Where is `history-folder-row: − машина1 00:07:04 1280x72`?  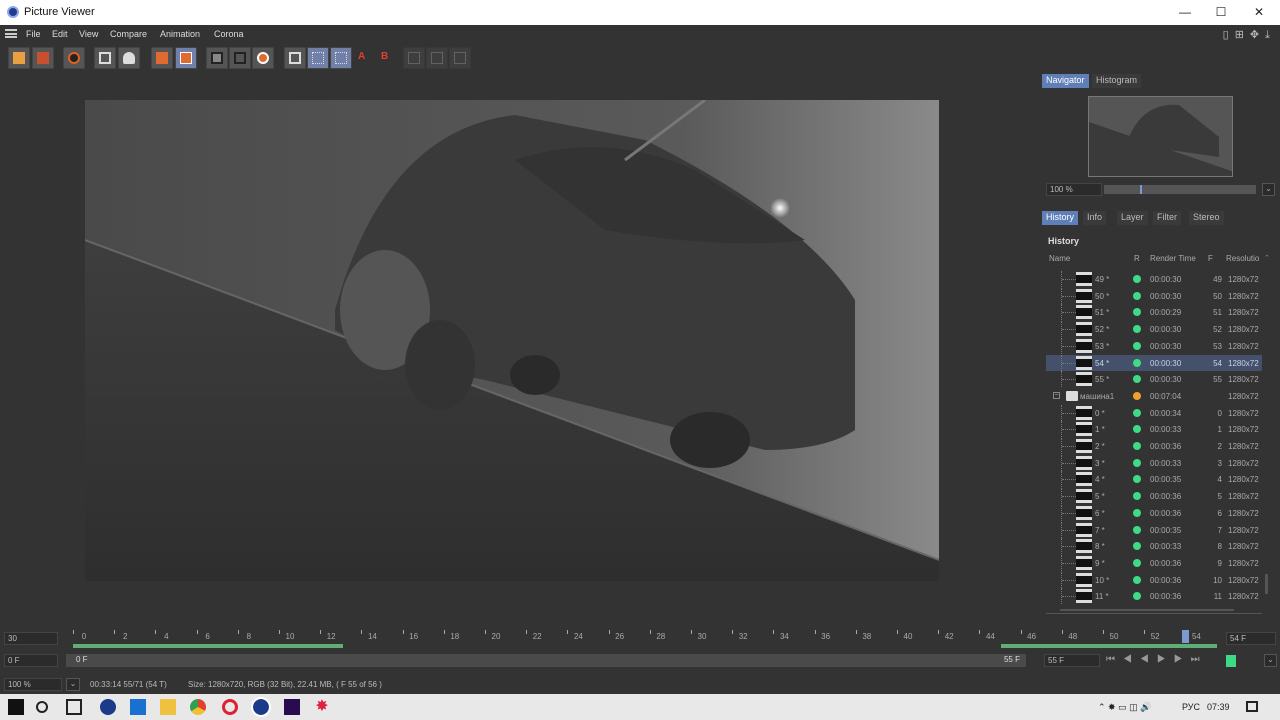
history-folder-row: − машина1 00:07:04 1280x72 is located at coordinates (1154, 396).